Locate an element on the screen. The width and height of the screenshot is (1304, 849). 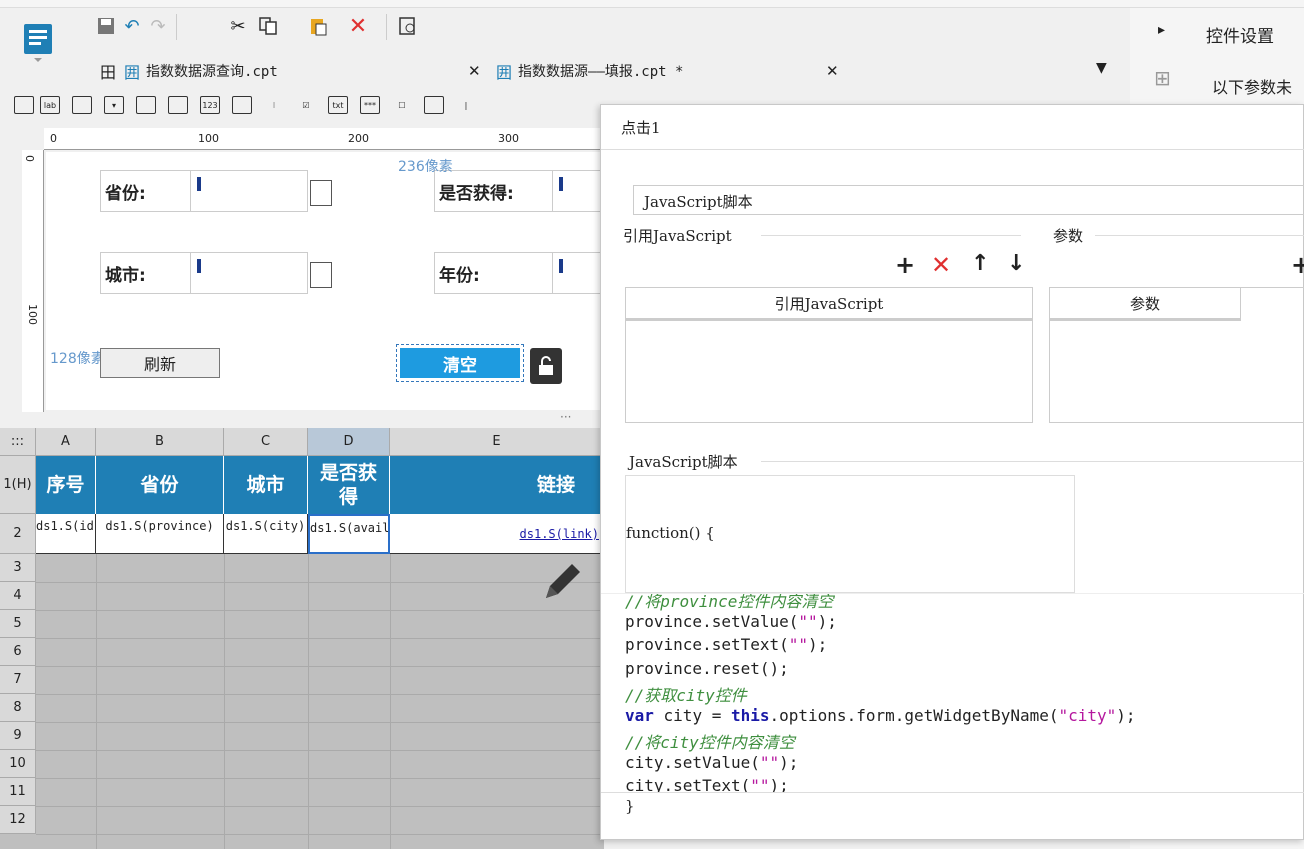
add-param-icon: + is located at coordinates (1297, 265).